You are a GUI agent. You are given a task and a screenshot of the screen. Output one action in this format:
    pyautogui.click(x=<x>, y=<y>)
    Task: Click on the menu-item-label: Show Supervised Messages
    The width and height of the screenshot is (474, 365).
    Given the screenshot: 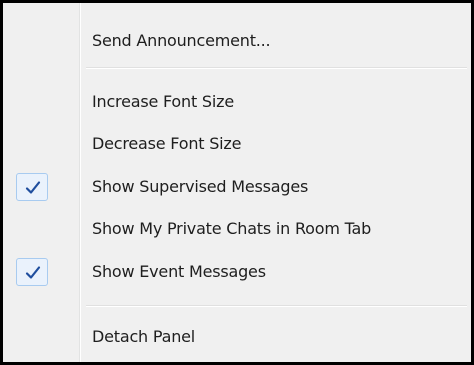 What is the action you would take?
    pyautogui.click(x=200, y=186)
    